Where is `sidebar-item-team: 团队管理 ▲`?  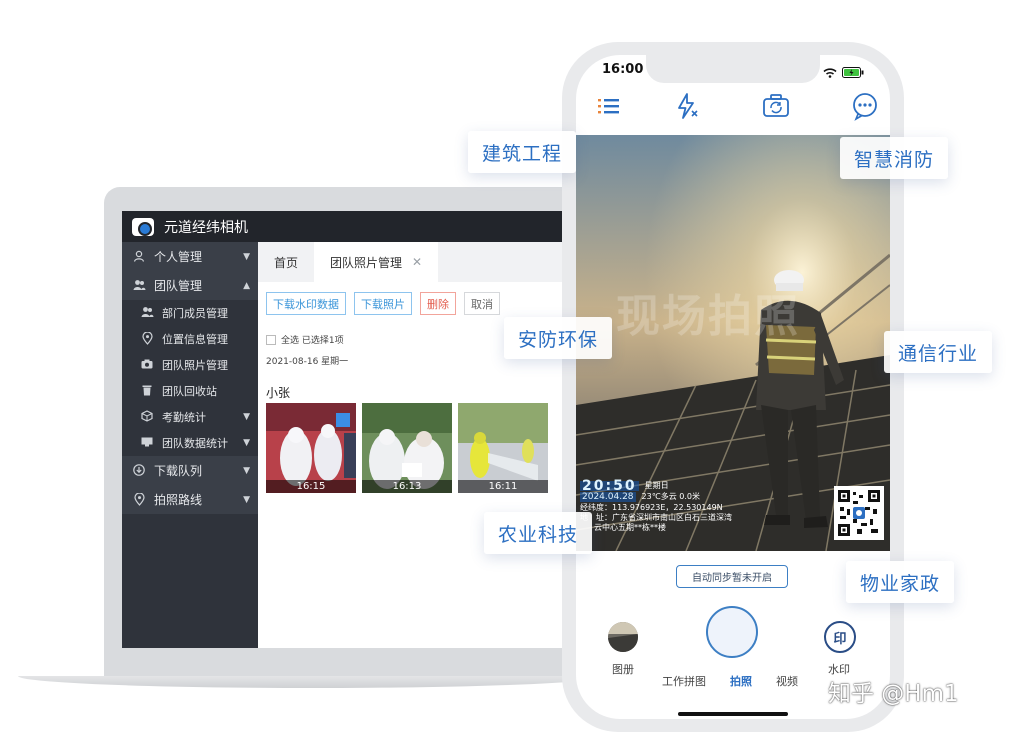
sidebar-item-team: 团队管理 ▲ is located at coordinates (190, 285).